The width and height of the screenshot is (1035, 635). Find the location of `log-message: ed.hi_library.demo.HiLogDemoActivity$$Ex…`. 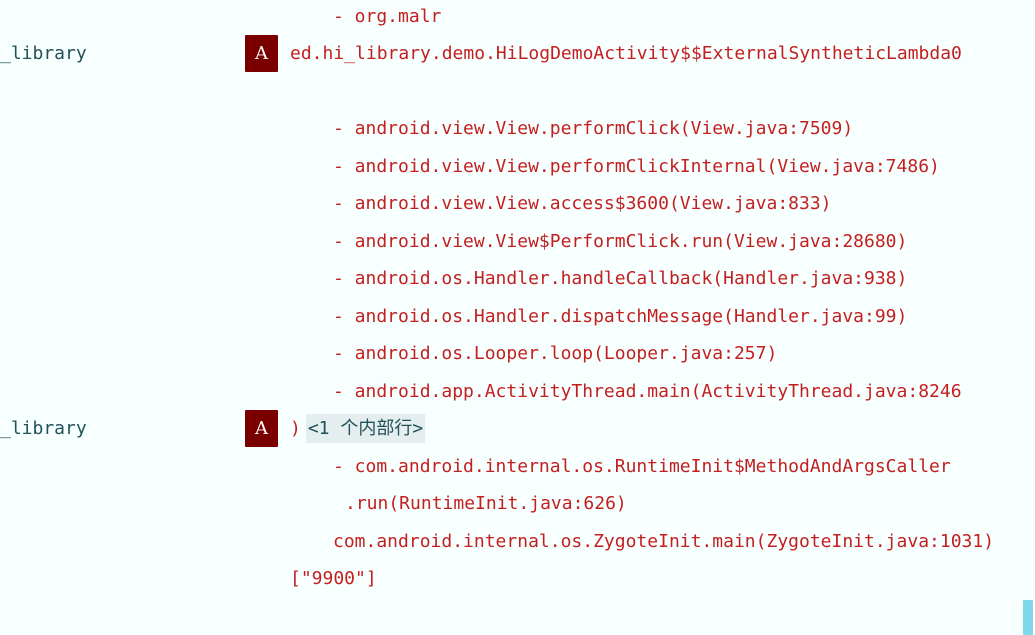

log-message: ed.hi_library.demo.HiLogDemoActivity$$Ex… is located at coordinates (626, 53).